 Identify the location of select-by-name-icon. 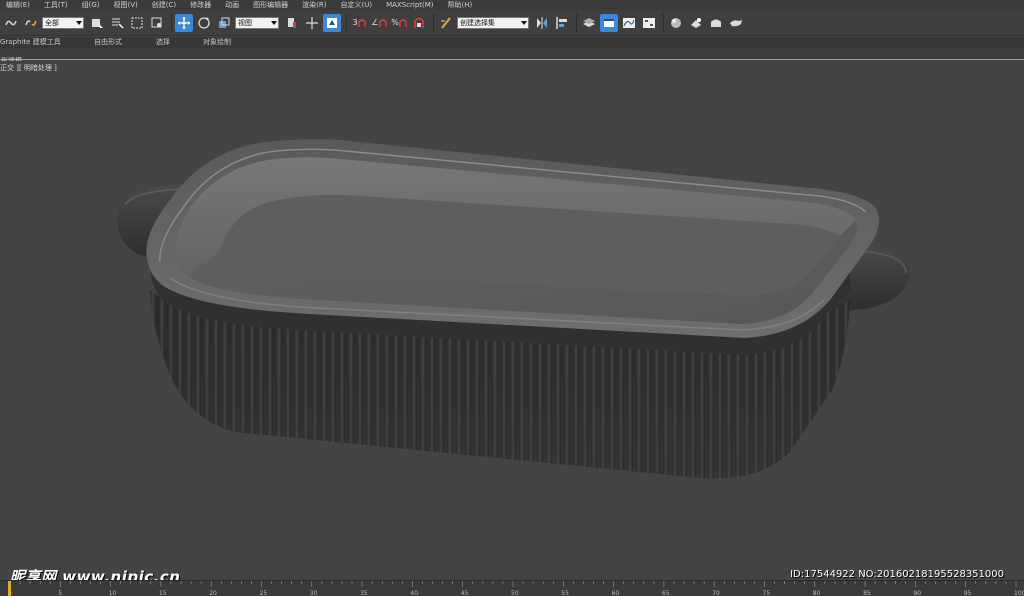
(117, 23).